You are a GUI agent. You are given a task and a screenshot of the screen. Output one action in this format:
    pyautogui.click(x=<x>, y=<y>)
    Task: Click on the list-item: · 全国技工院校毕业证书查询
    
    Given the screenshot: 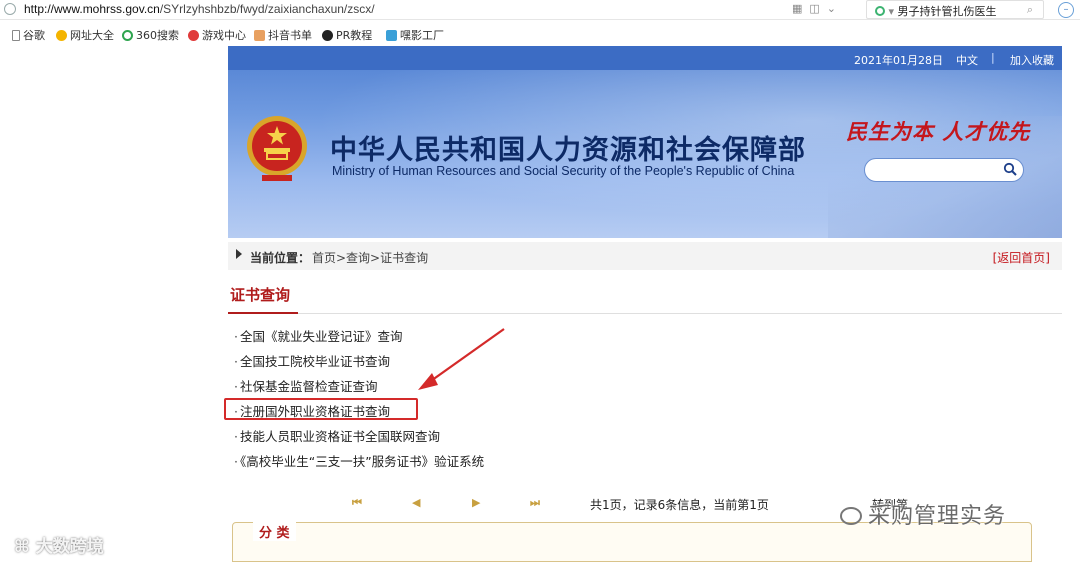 What is the action you would take?
    pyautogui.click(x=312, y=360)
    